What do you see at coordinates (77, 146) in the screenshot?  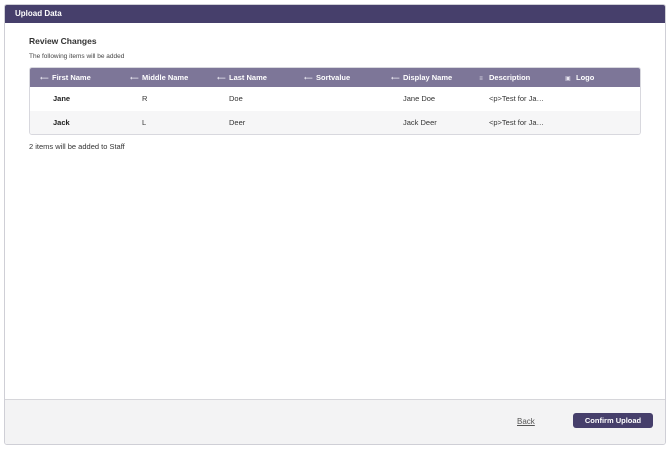 I see `items-summary: 2 items will be added to Staff` at bounding box center [77, 146].